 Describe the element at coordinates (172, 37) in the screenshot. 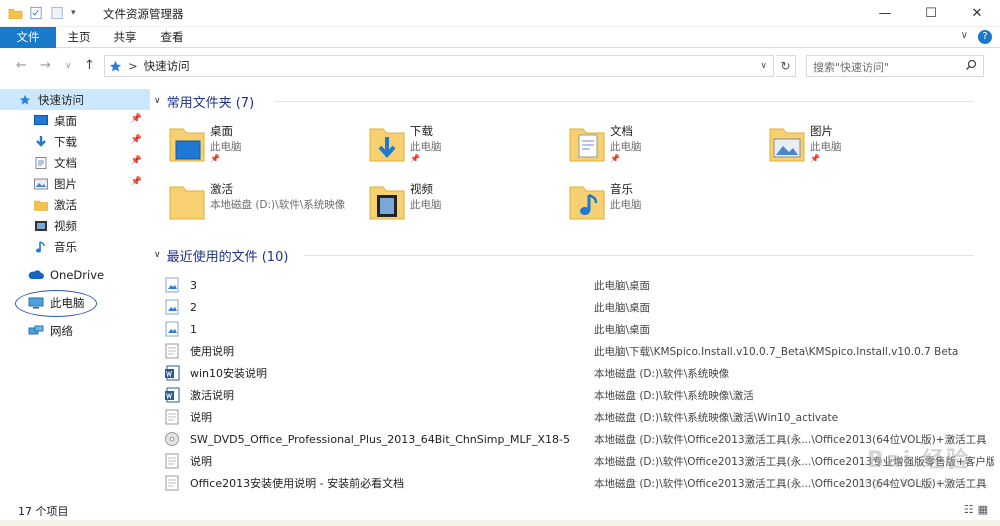

I see `tab-view: 查看` at that location.